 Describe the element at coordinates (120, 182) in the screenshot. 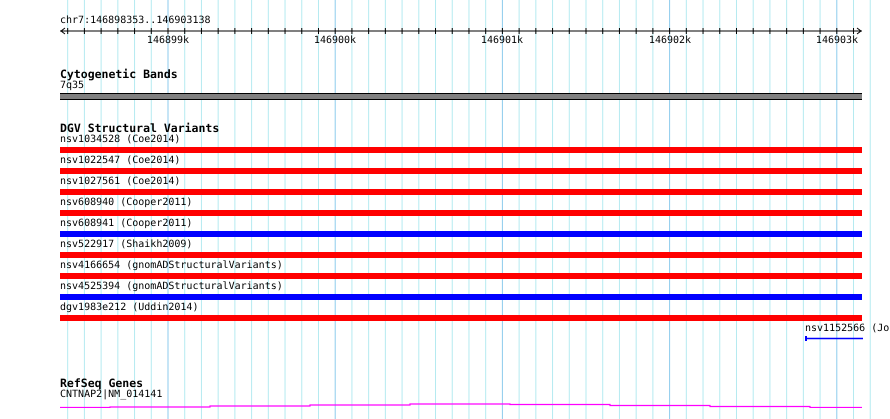

I see `feature-label: nsv1027561 (Coe2014)` at that location.